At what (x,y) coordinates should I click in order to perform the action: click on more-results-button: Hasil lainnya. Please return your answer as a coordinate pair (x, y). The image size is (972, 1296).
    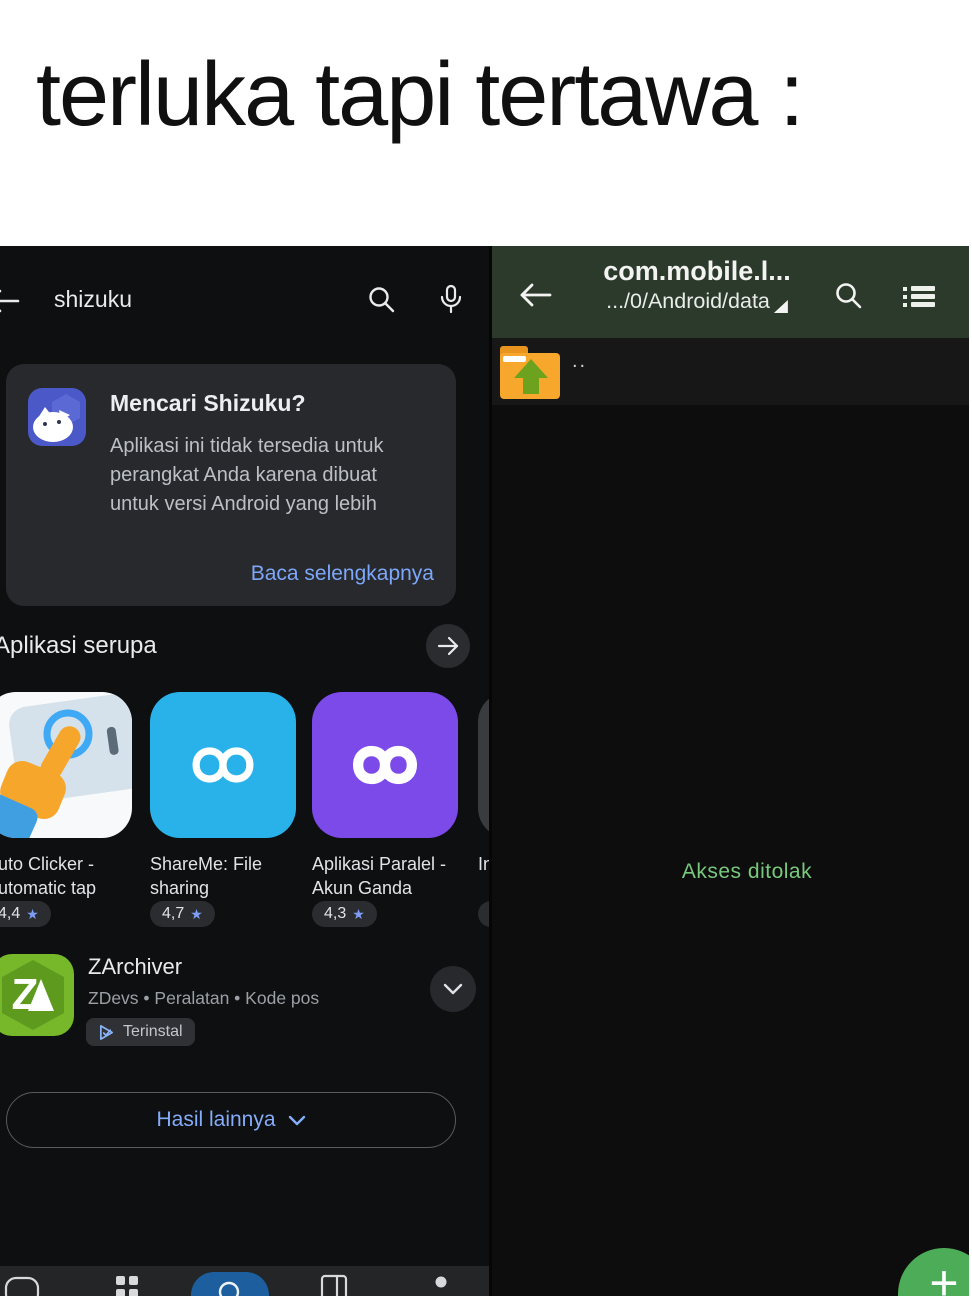
    Looking at the image, I should click on (231, 1120).